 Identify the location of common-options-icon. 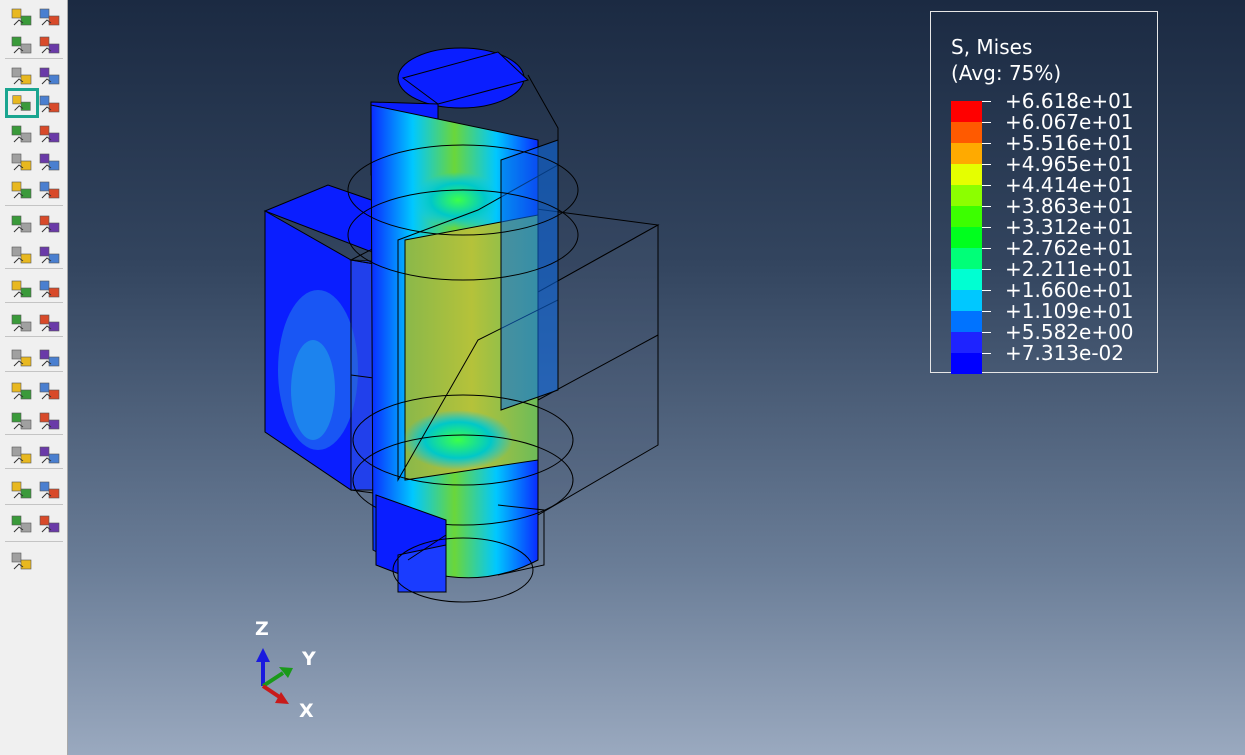
(22, 45).